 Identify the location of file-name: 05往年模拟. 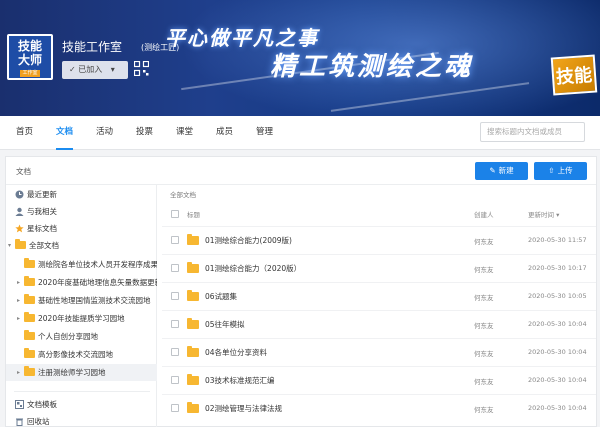
(225, 324).